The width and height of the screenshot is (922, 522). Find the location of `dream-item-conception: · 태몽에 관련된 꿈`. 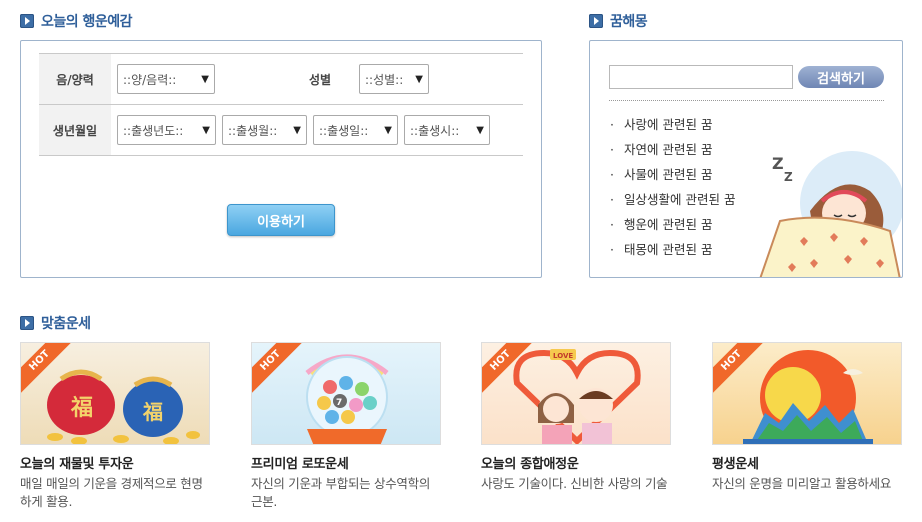

dream-item-conception: · 태몽에 관련된 꿈 is located at coordinates (672, 249).